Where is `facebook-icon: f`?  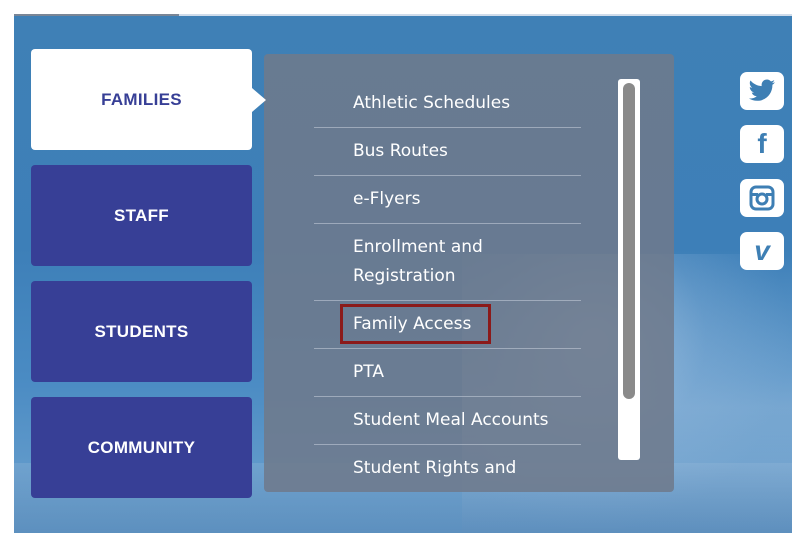 facebook-icon: f is located at coordinates (762, 143).